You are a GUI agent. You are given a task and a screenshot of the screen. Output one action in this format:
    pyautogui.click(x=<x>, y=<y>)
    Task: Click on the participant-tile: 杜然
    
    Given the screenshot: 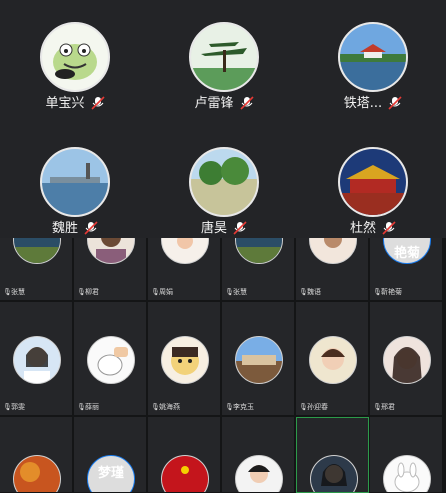 What is the action you would take?
    pyautogui.click(x=372, y=178)
    